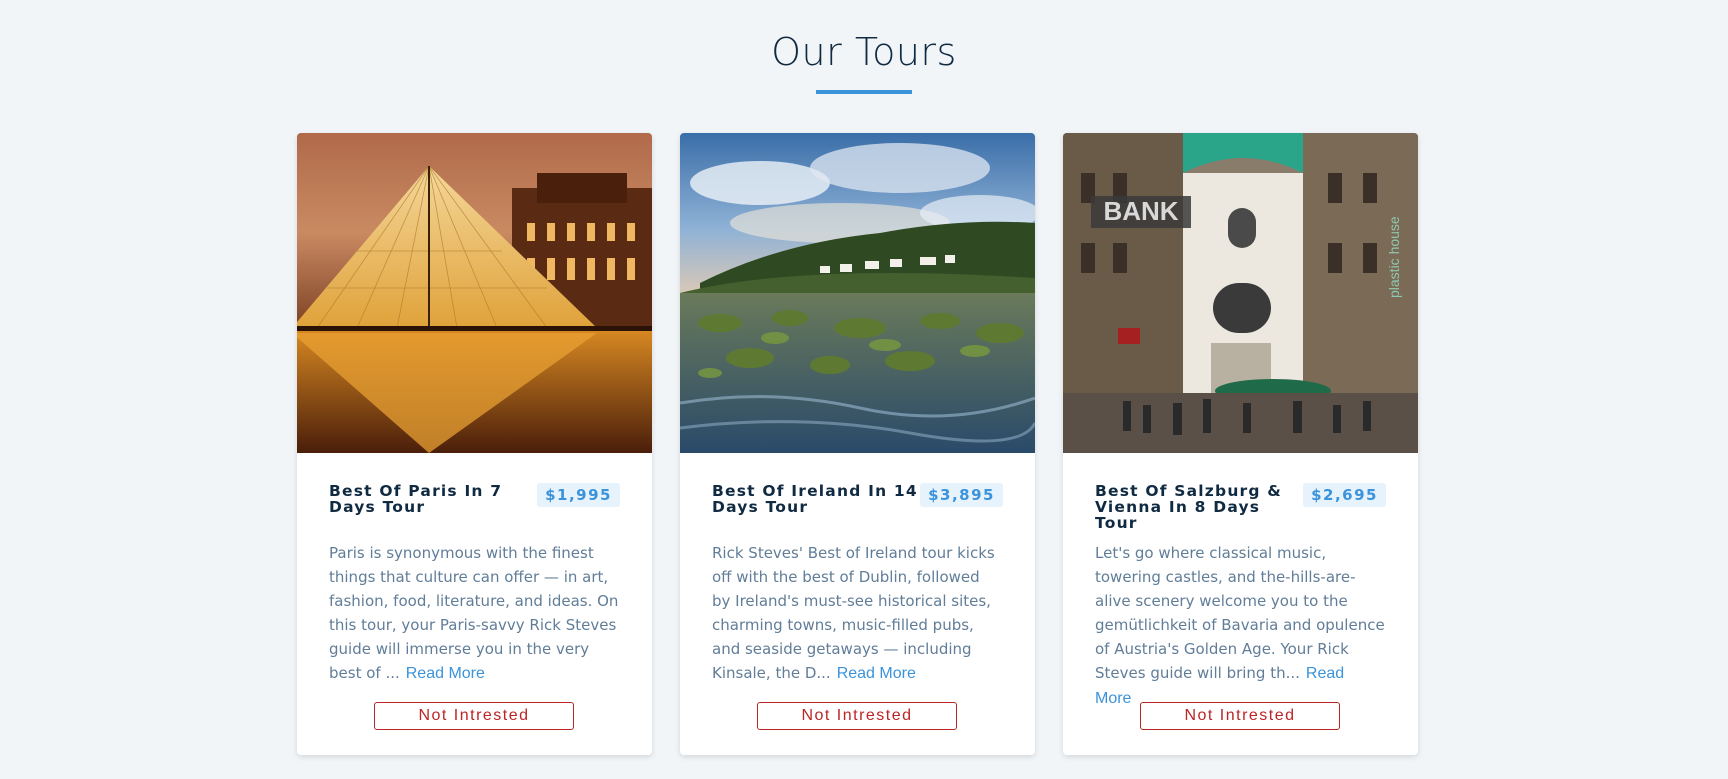 The width and height of the screenshot is (1728, 779). Describe the element at coordinates (578, 495) in the screenshot. I see `tour-price: $1,995` at that location.